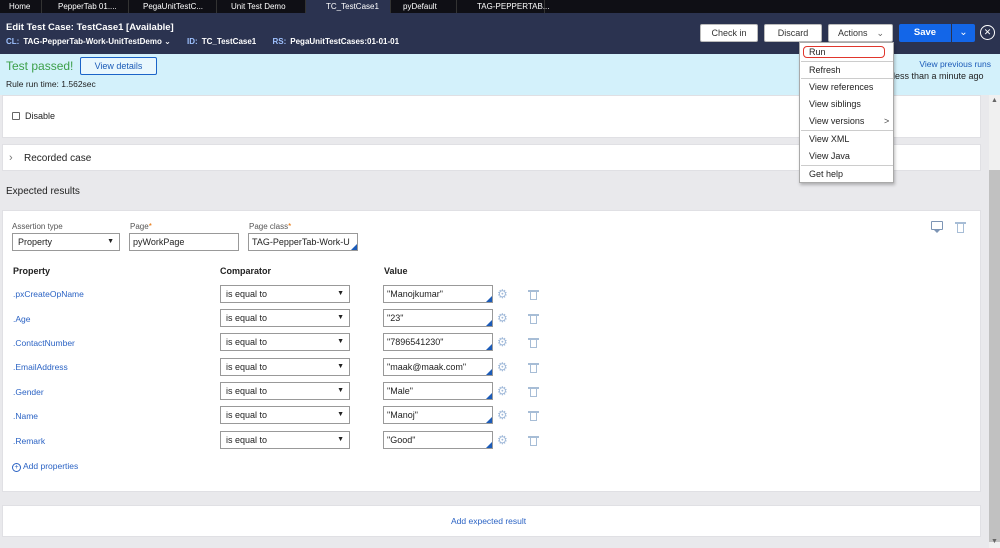 This screenshot has width=1000, height=548. Describe the element at coordinates (192, 41) in the screenshot. I see `id-key: ID:` at that location.